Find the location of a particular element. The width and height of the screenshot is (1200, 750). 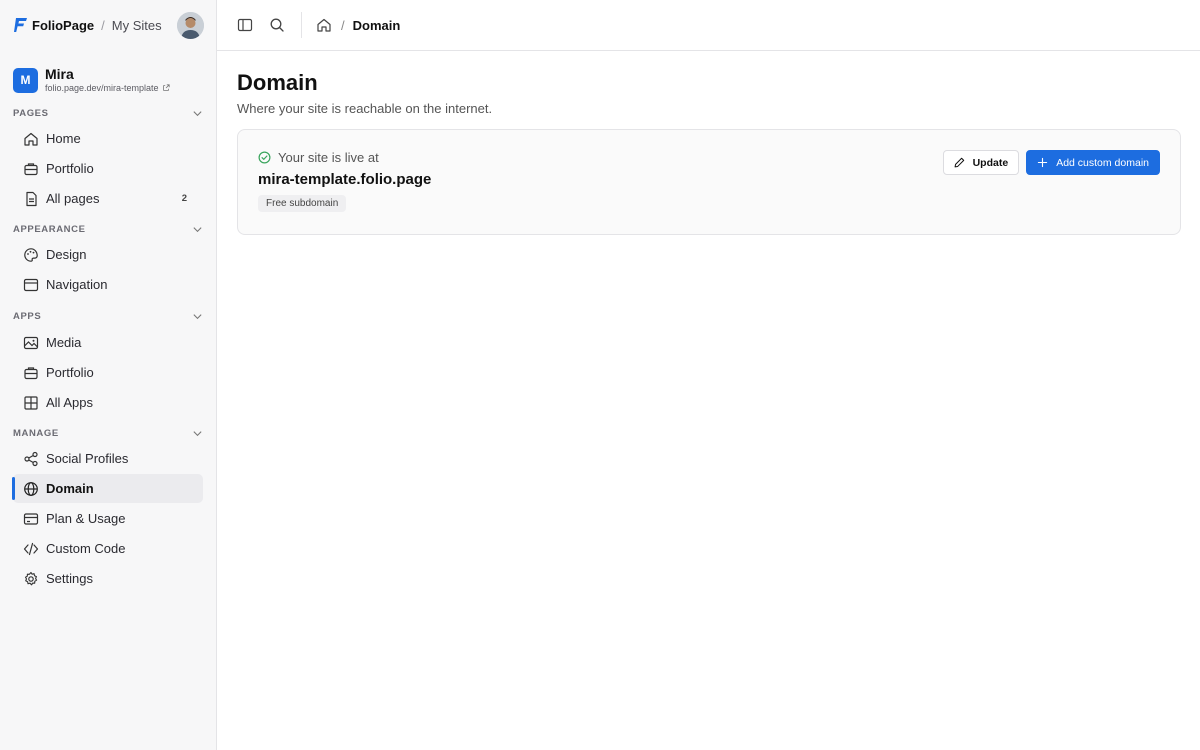

pencil-icon is located at coordinates (959, 162).